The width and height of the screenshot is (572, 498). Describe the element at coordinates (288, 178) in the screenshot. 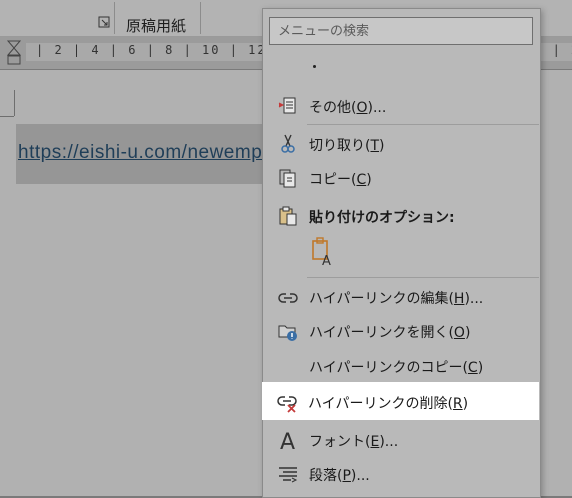

I see `copy-icon` at that location.